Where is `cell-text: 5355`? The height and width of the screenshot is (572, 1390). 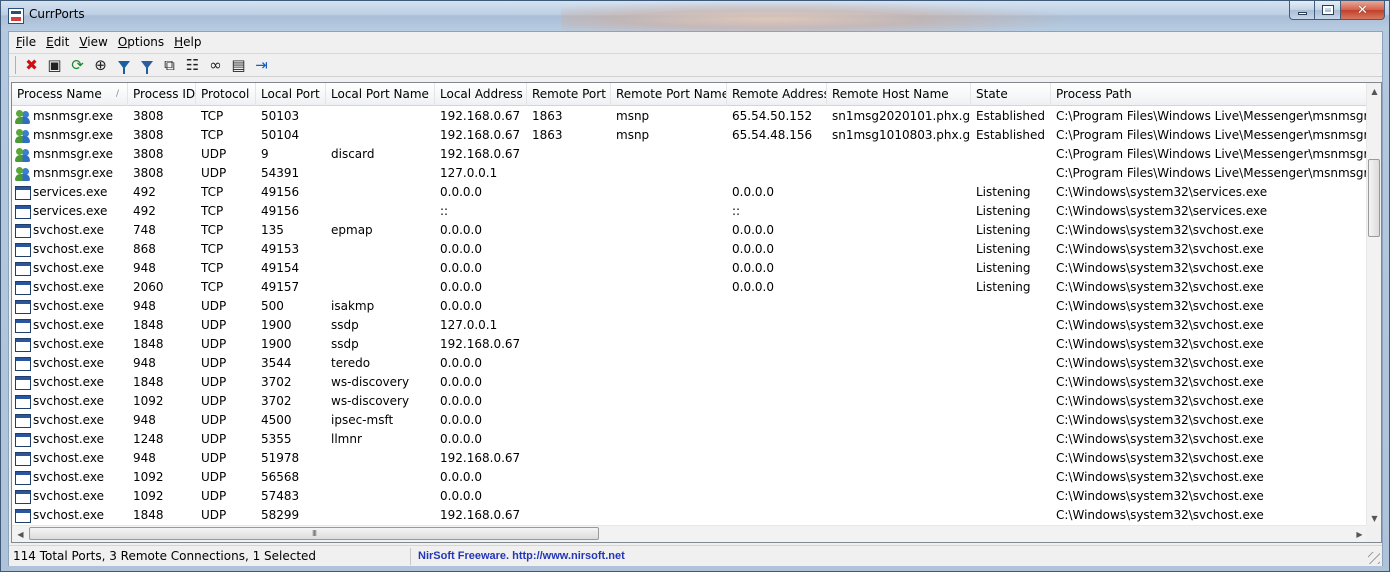 cell-text: 5355 is located at coordinates (276, 439).